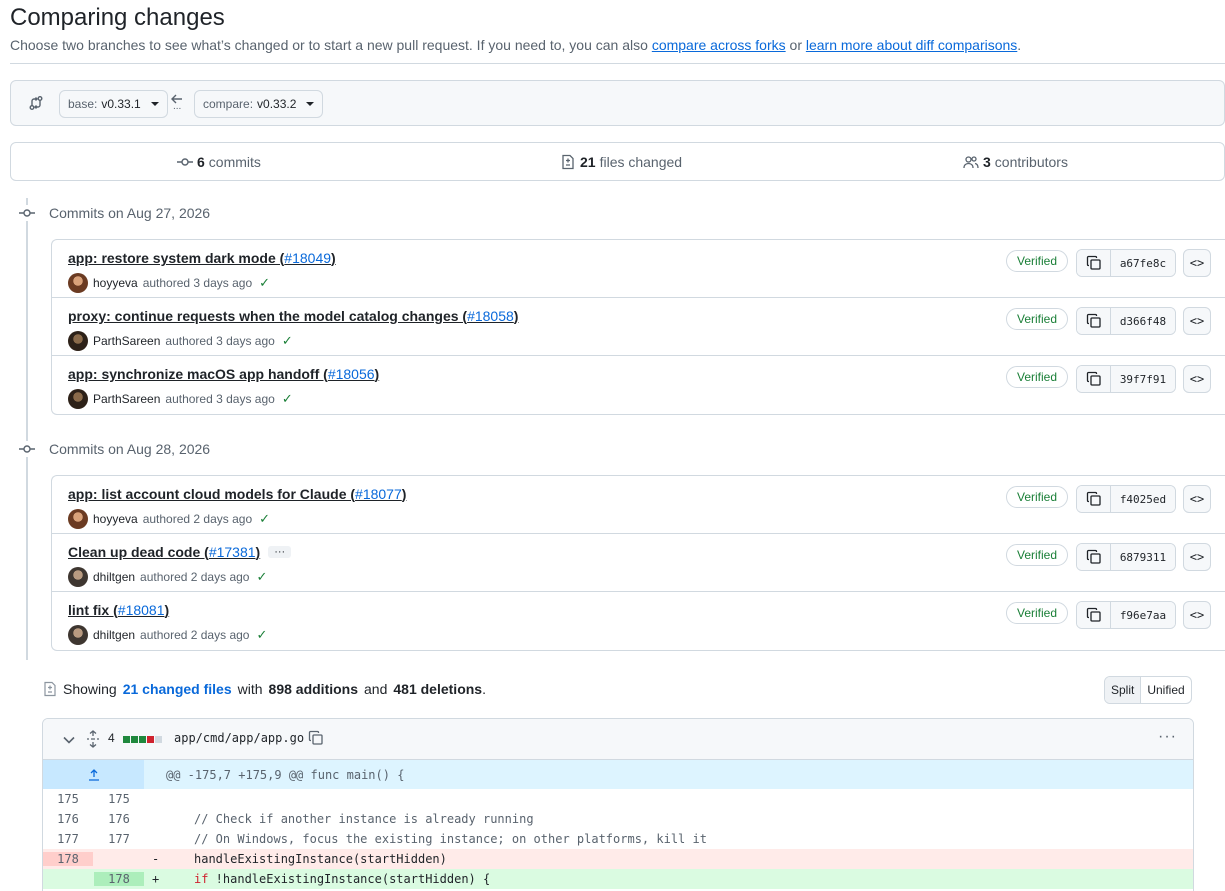 The width and height of the screenshot is (1225, 891). Describe the element at coordinates (219, 162) in the screenshot. I see `commits-stat: 6 commits` at that location.